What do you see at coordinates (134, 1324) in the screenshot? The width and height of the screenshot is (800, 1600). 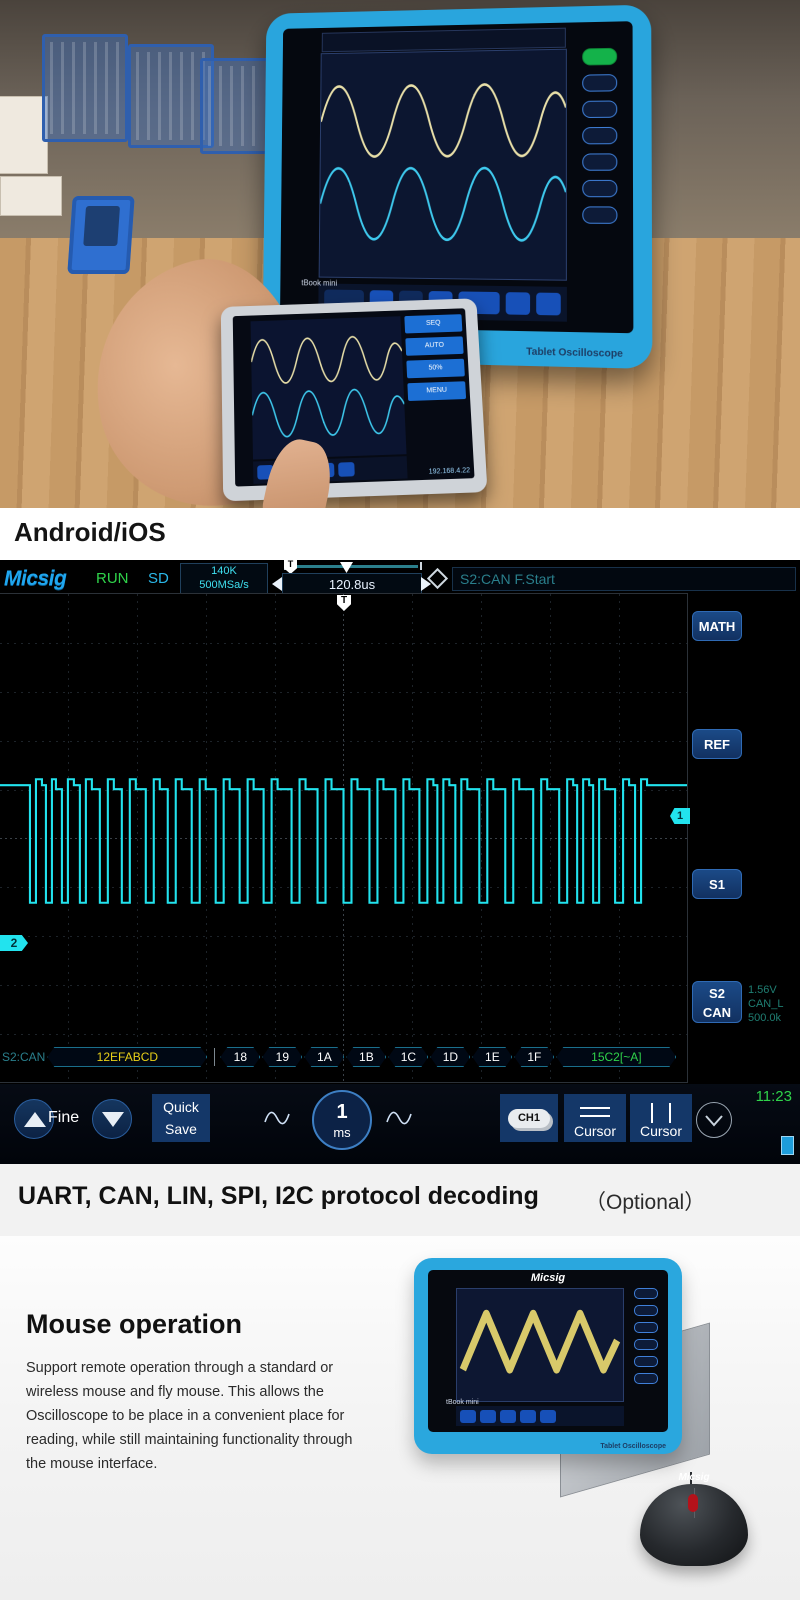 I see `mouse-operation-heading: Mouse operation` at bounding box center [134, 1324].